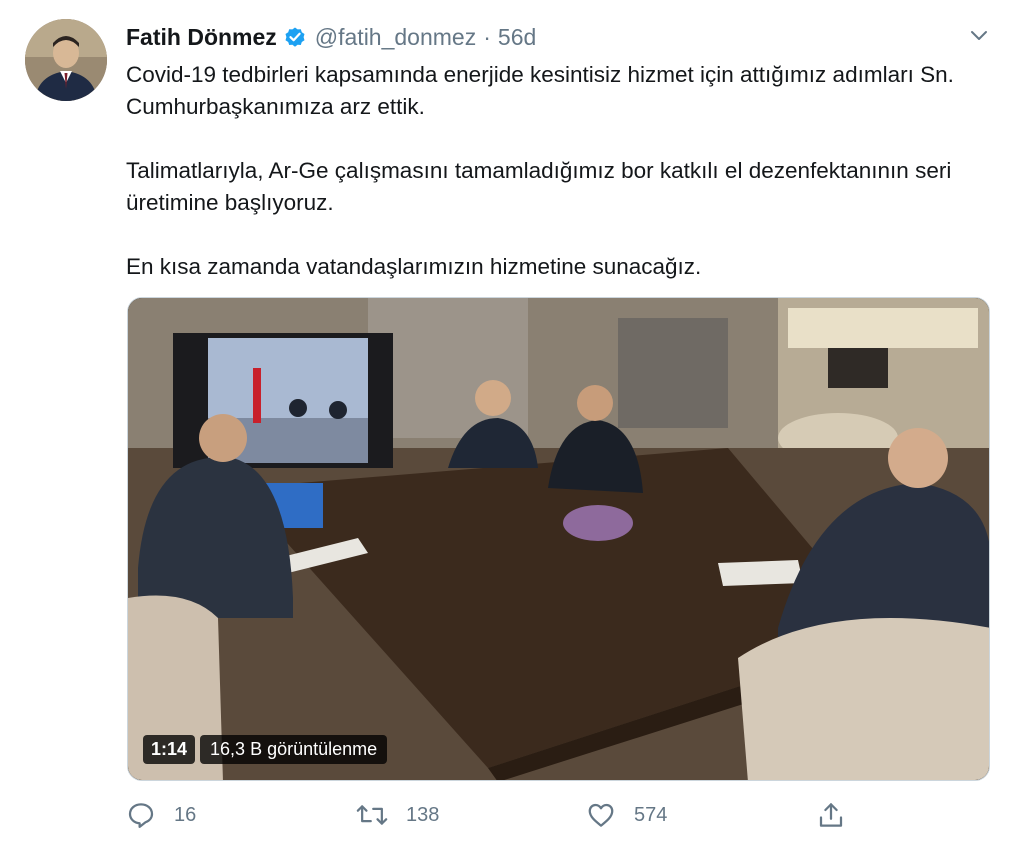 The width and height of the screenshot is (1024, 856). I want to click on retweet-count: 138, so click(423, 814).